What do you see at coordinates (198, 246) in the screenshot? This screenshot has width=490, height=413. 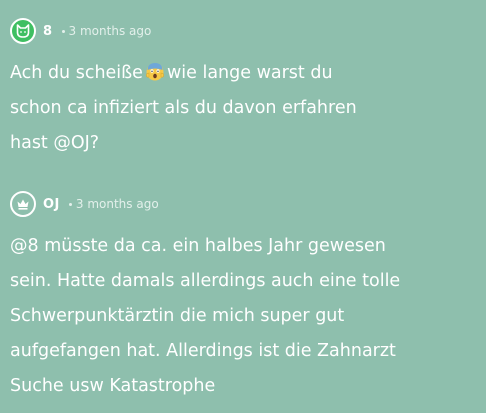 I see `comment-line: @8 müsste da ca. ein halbes Jahr gewesen` at bounding box center [198, 246].